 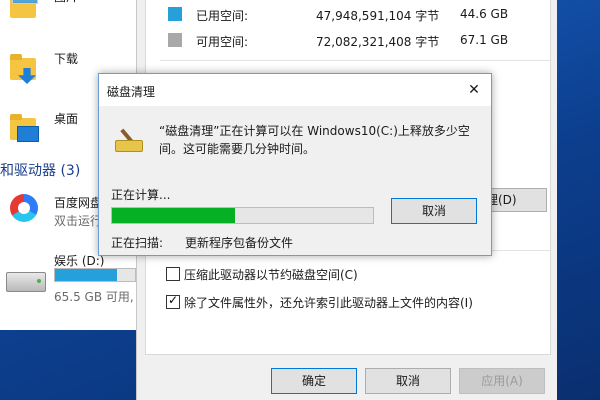 I want to click on compress-drive-label: 压缩此驱动器以节约磁盘空间(C), so click(x=271, y=275).